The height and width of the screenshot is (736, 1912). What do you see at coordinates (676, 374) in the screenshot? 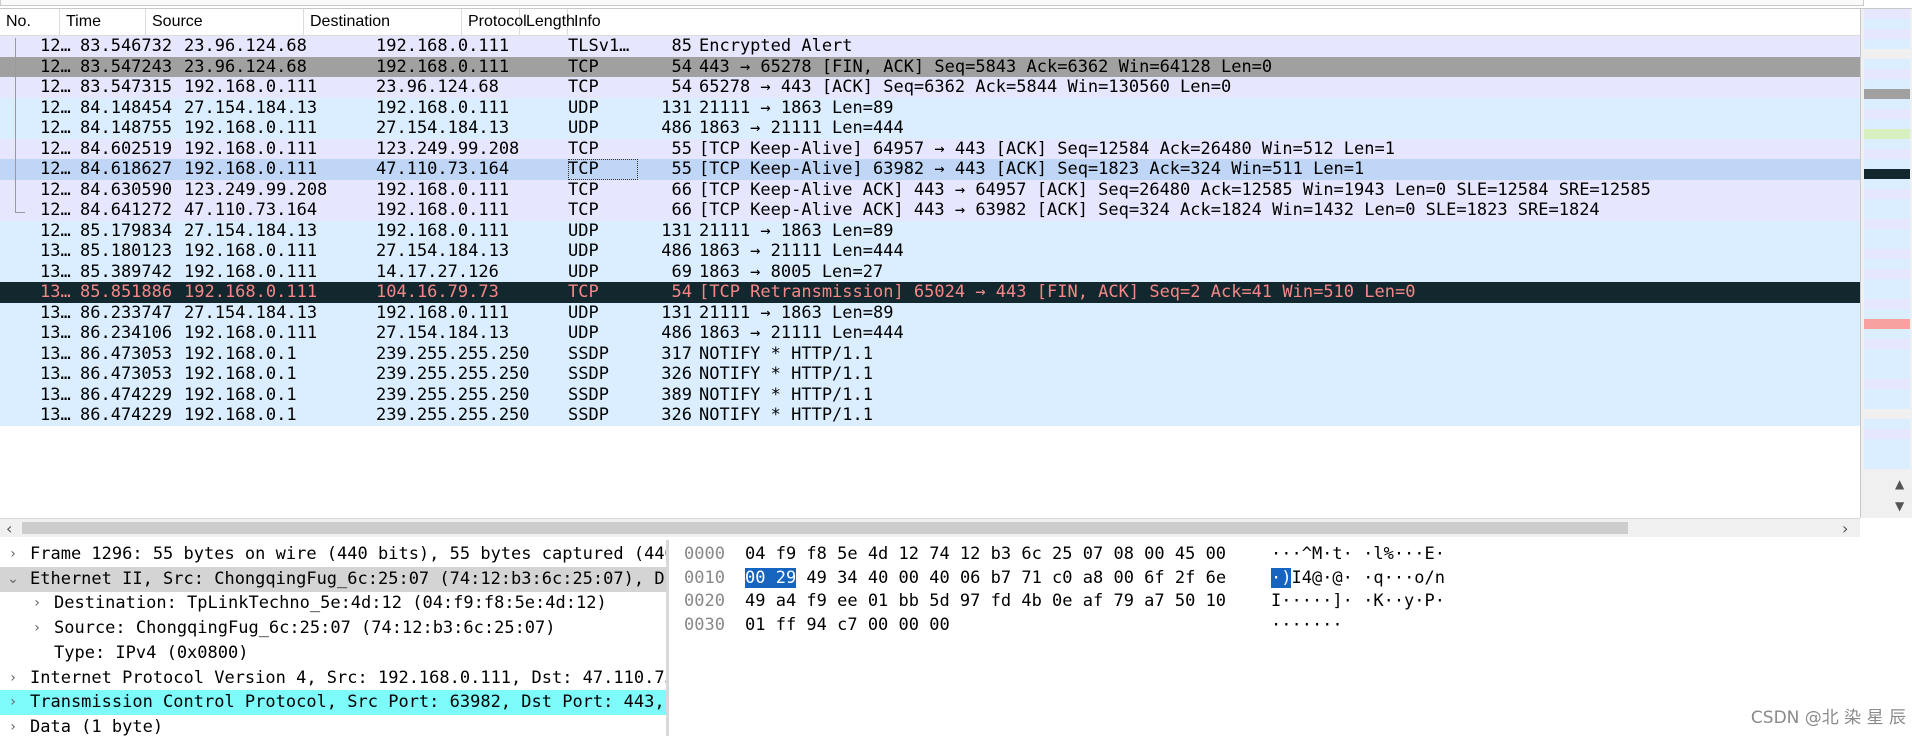
I see `packet-length-cell: 326` at bounding box center [676, 374].